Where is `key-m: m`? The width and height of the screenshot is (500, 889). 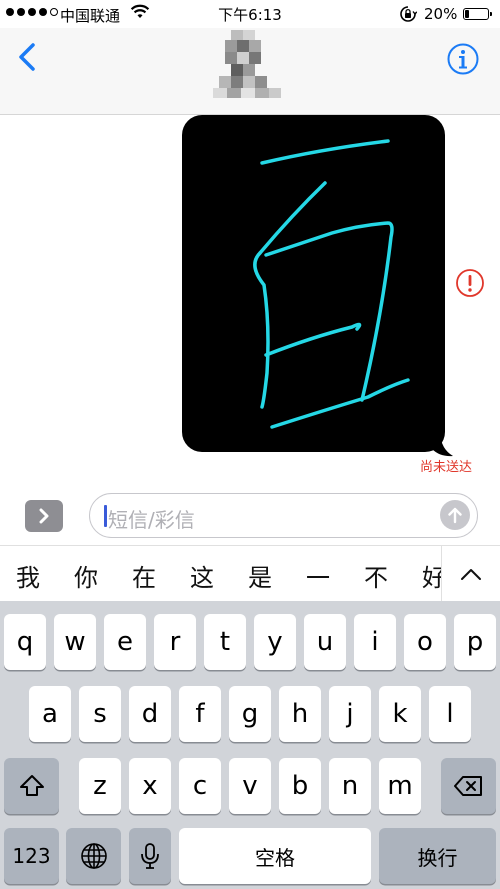 key-m: m is located at coordinates (400, 786).